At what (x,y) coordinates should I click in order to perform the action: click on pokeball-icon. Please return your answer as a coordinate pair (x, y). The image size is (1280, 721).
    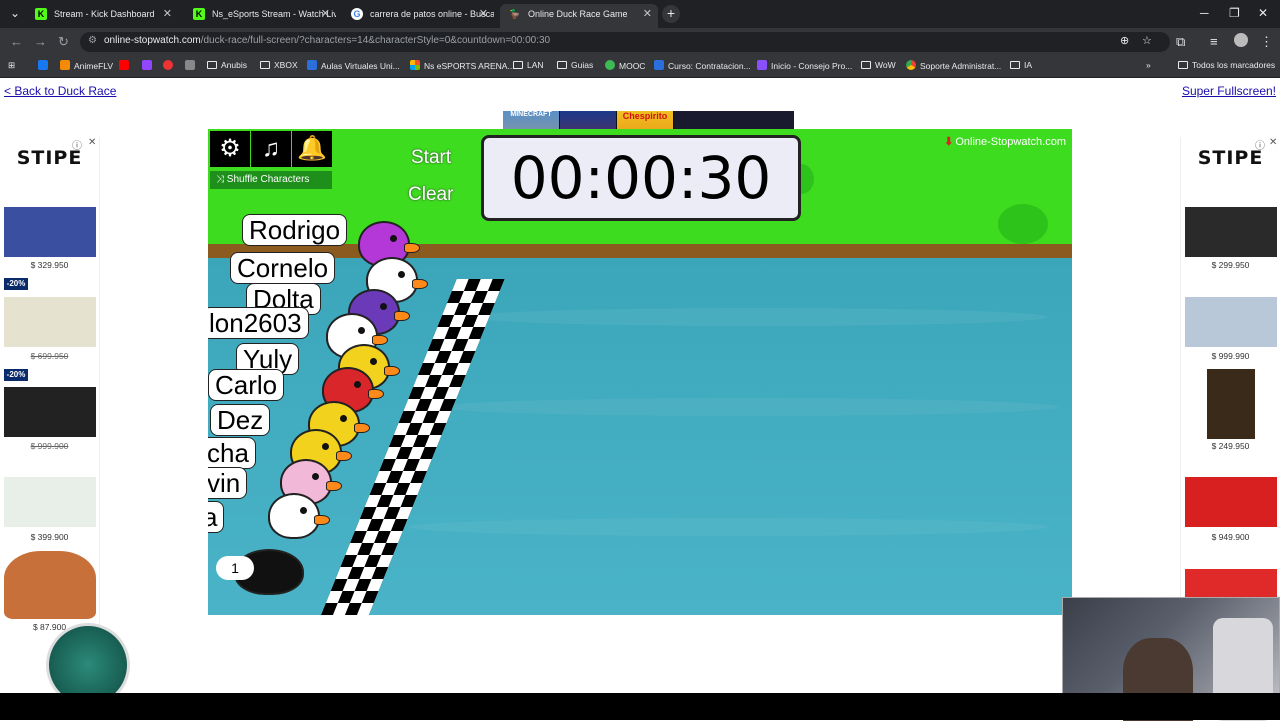
    Looking at the image, I should click on (170, 65).